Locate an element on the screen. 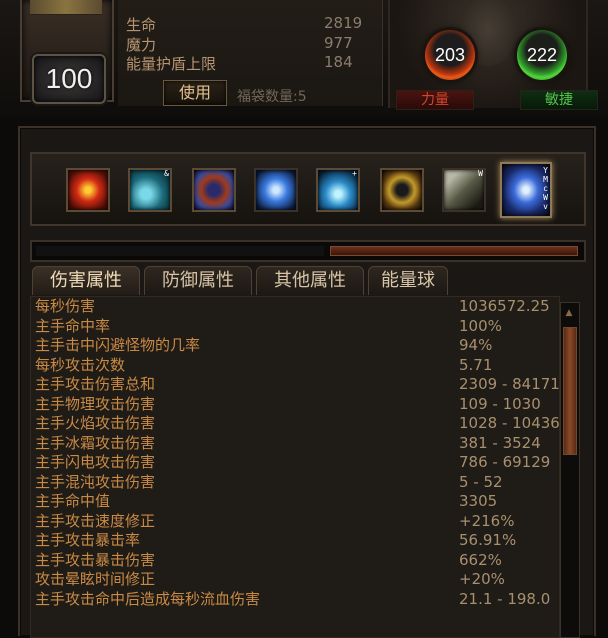 The width and height of the screenshot is (608, 638). list-item: 攻击晕眩时间修正 +20% is located at coordinates (295, 580).